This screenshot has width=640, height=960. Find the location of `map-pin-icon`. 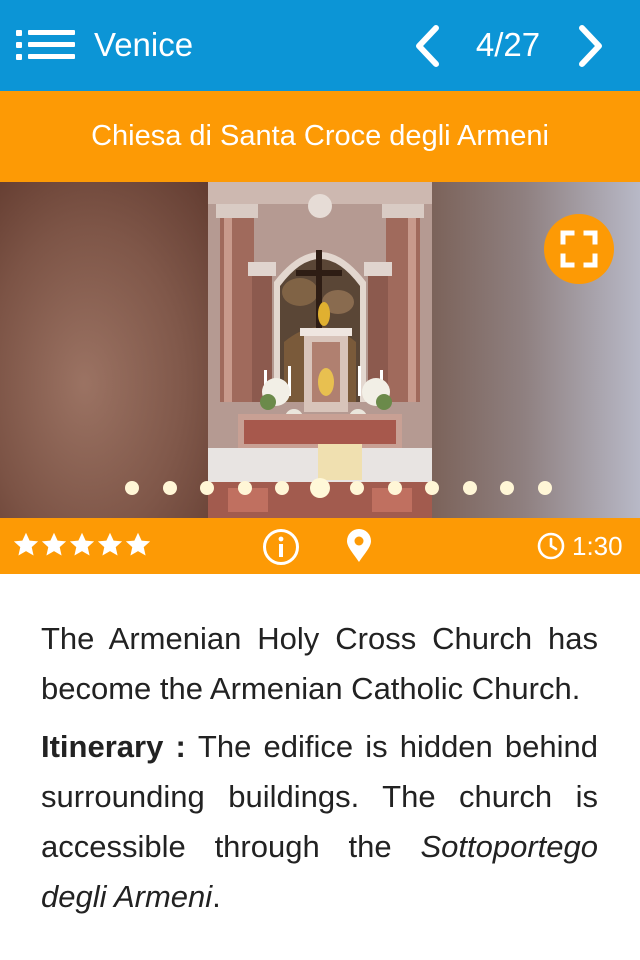

map-pin-icon is located at coordinates (359, 546).